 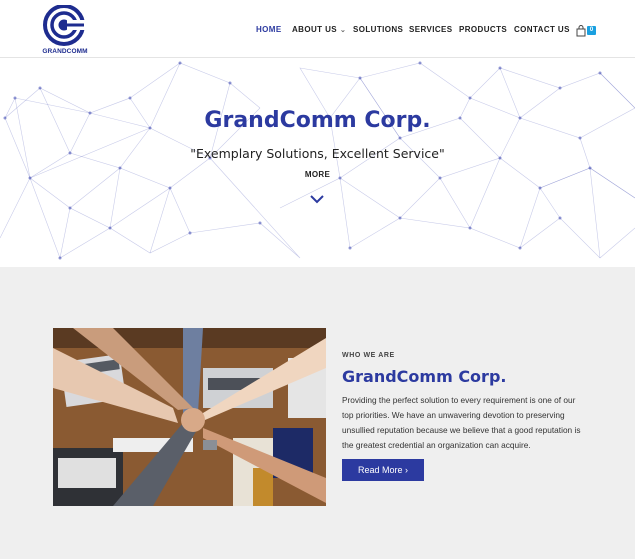 I want to click on nav-home: HOME, so click(x=269, y=29).